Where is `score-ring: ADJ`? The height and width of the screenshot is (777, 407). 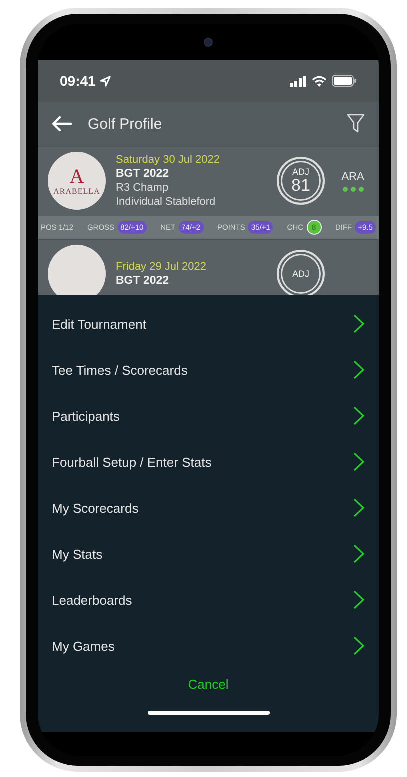
score-ring: ADJ is located at coordinates (301, 272).